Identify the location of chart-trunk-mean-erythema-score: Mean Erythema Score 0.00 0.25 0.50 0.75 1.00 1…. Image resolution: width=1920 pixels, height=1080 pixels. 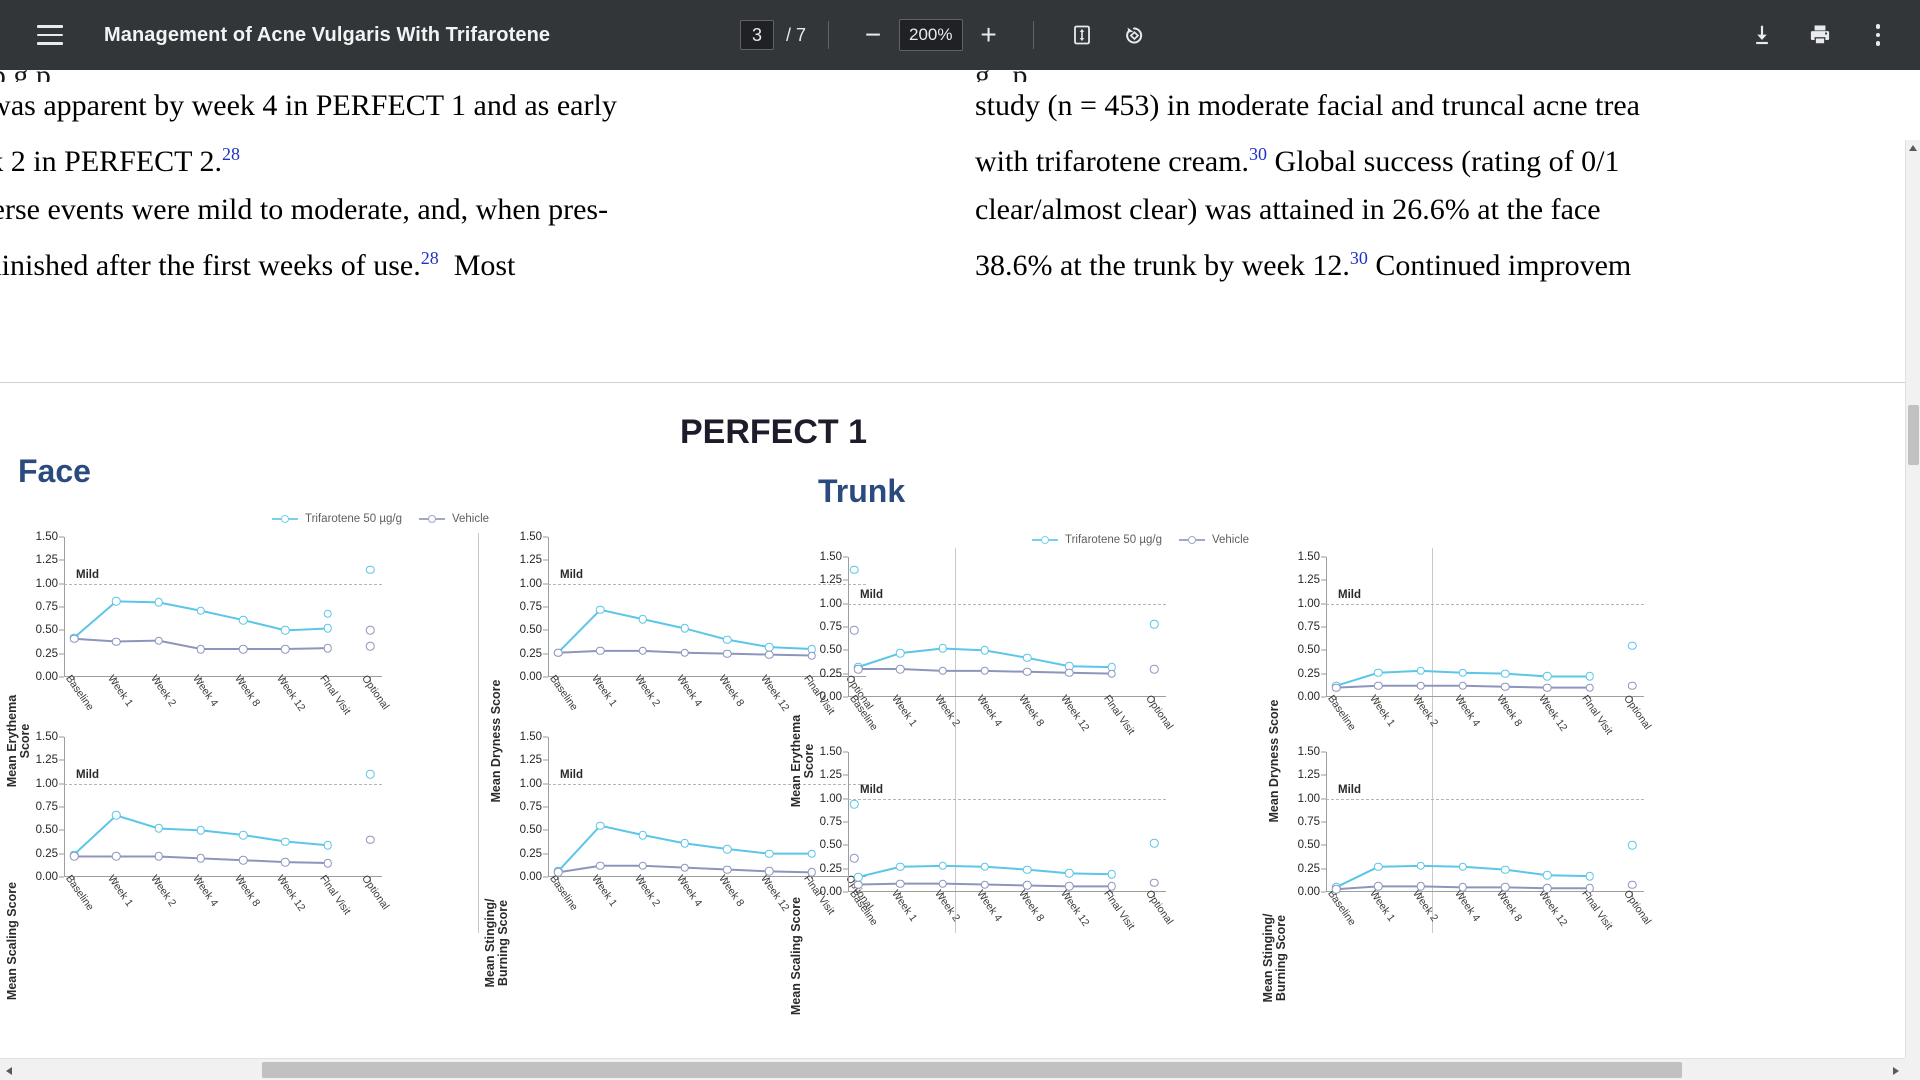
(982, 679).